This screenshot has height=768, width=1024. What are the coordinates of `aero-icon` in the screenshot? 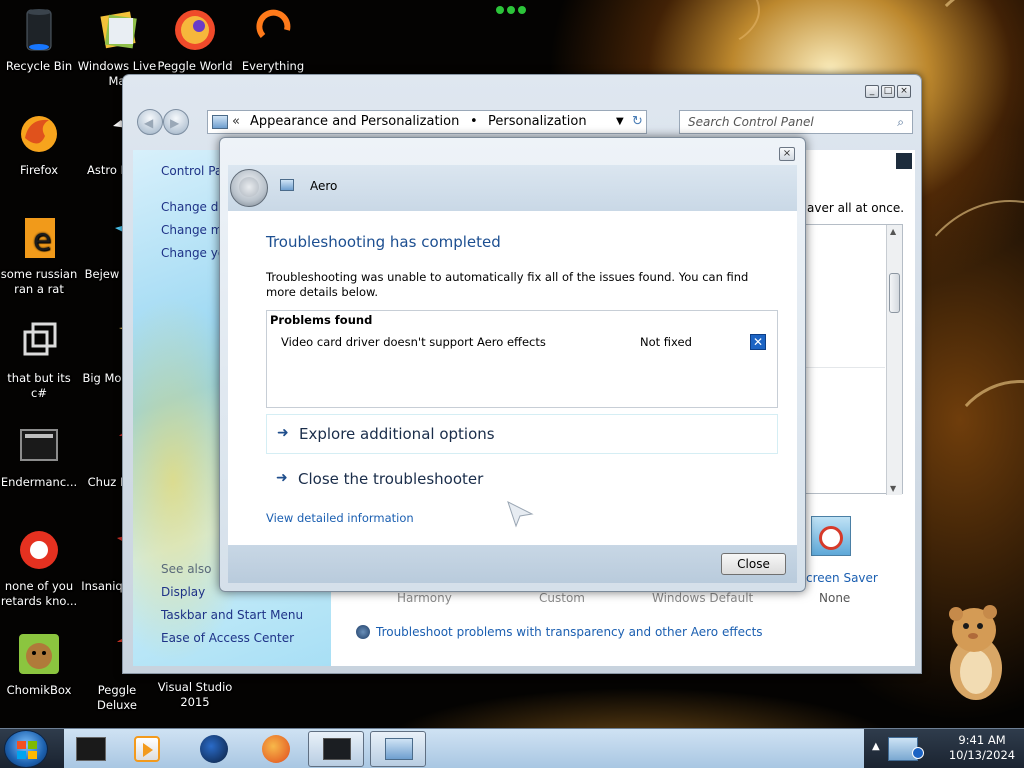 It's located at (287, 185).